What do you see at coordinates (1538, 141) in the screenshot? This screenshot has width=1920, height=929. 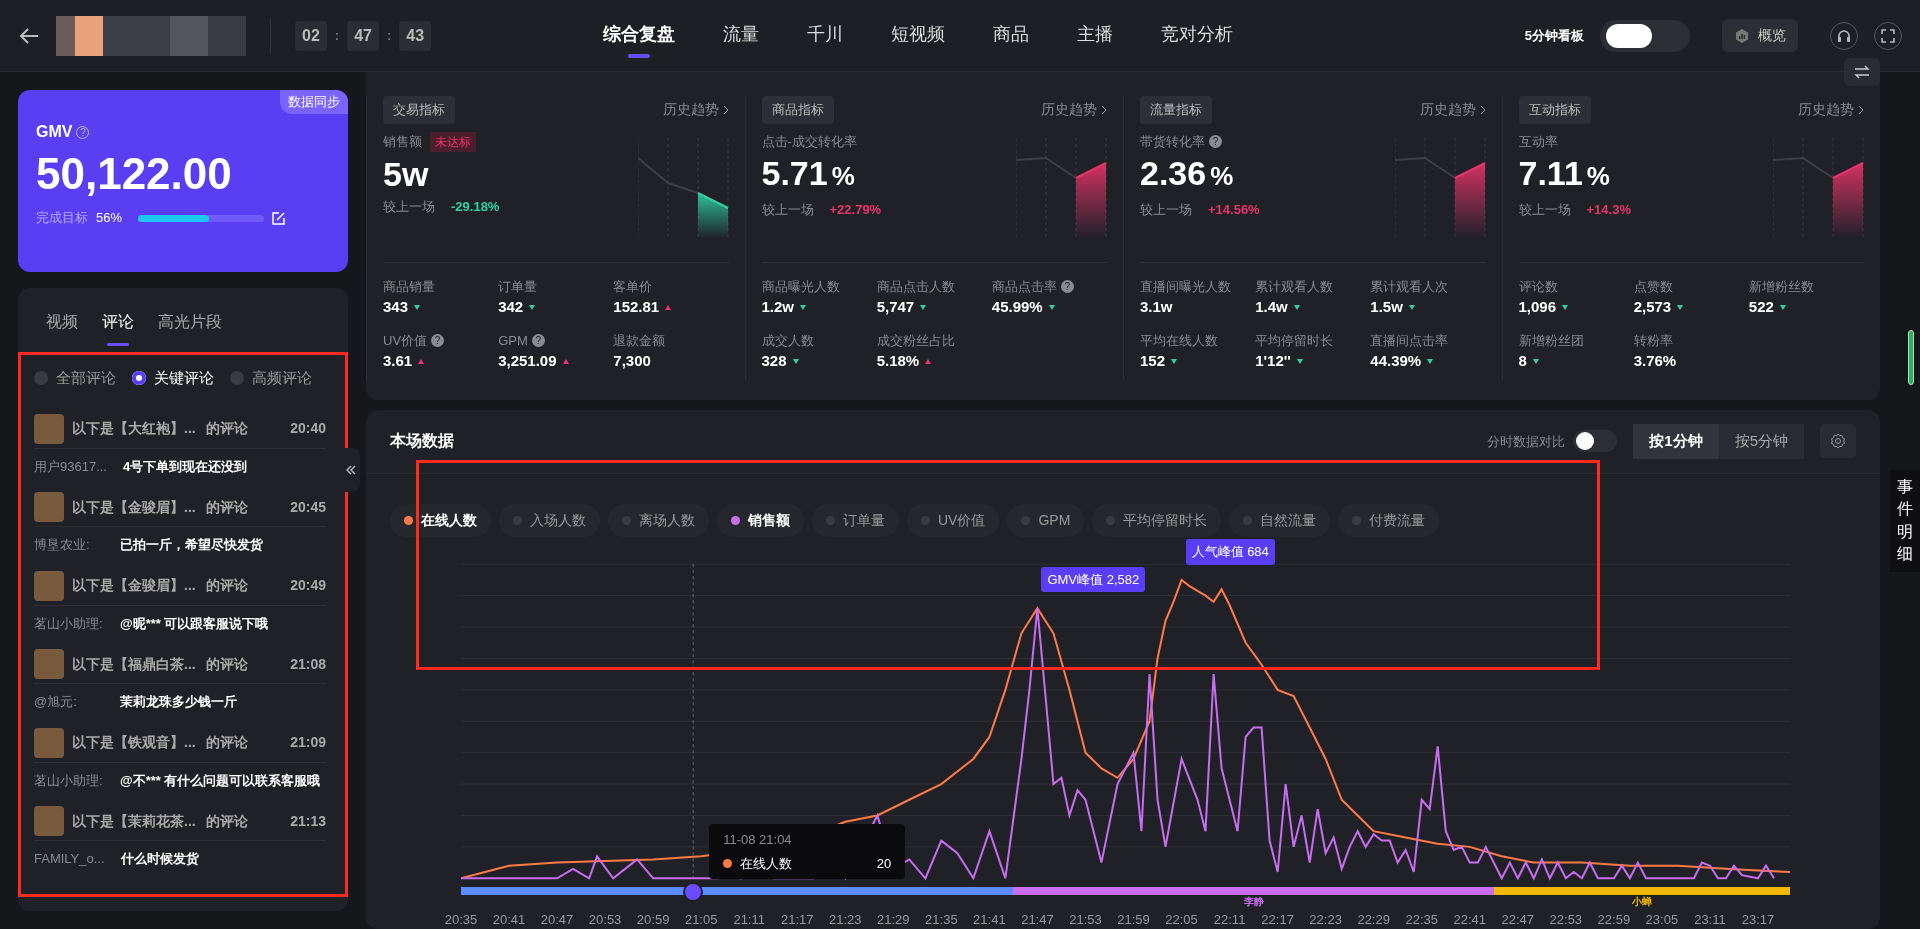 I see `metric-title: 互动率` at bounding box center [1538, 141].